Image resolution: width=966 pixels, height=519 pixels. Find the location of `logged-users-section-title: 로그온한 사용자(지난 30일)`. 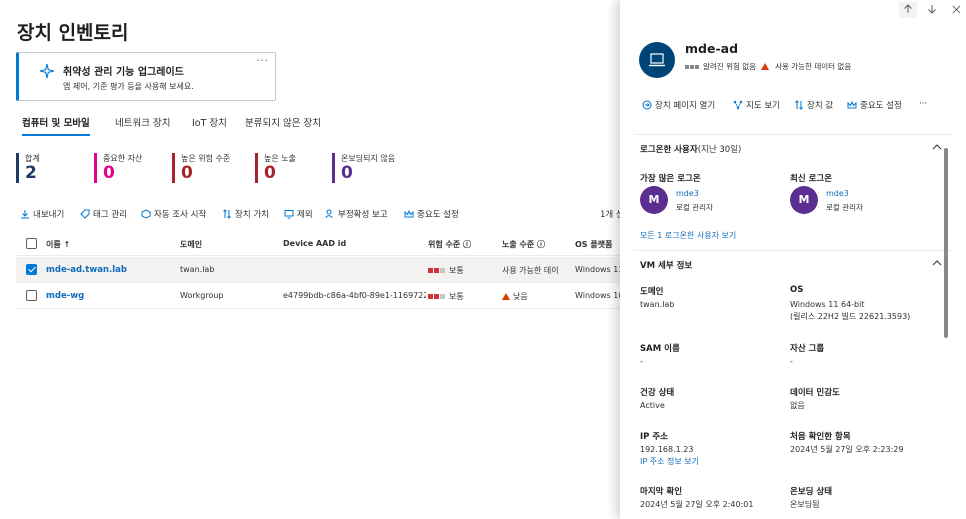

logged-users-section-title: 로그온한 사용자(지난 30일) is located at coordinates (690, 149).